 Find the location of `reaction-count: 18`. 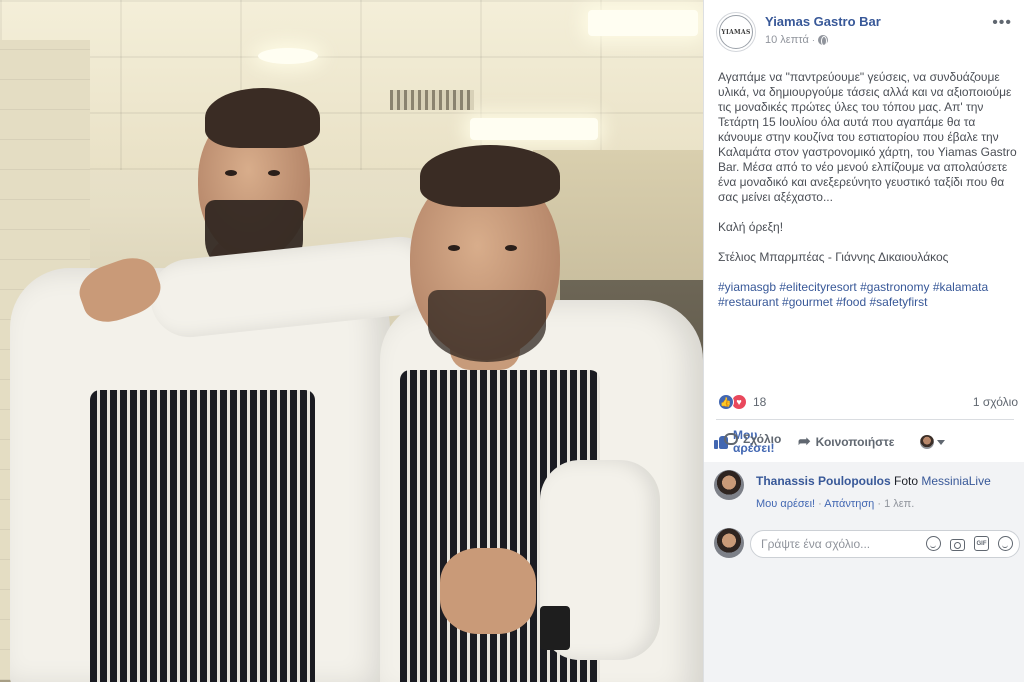

reaction-count: 18 is located at coordinates (759, 402).